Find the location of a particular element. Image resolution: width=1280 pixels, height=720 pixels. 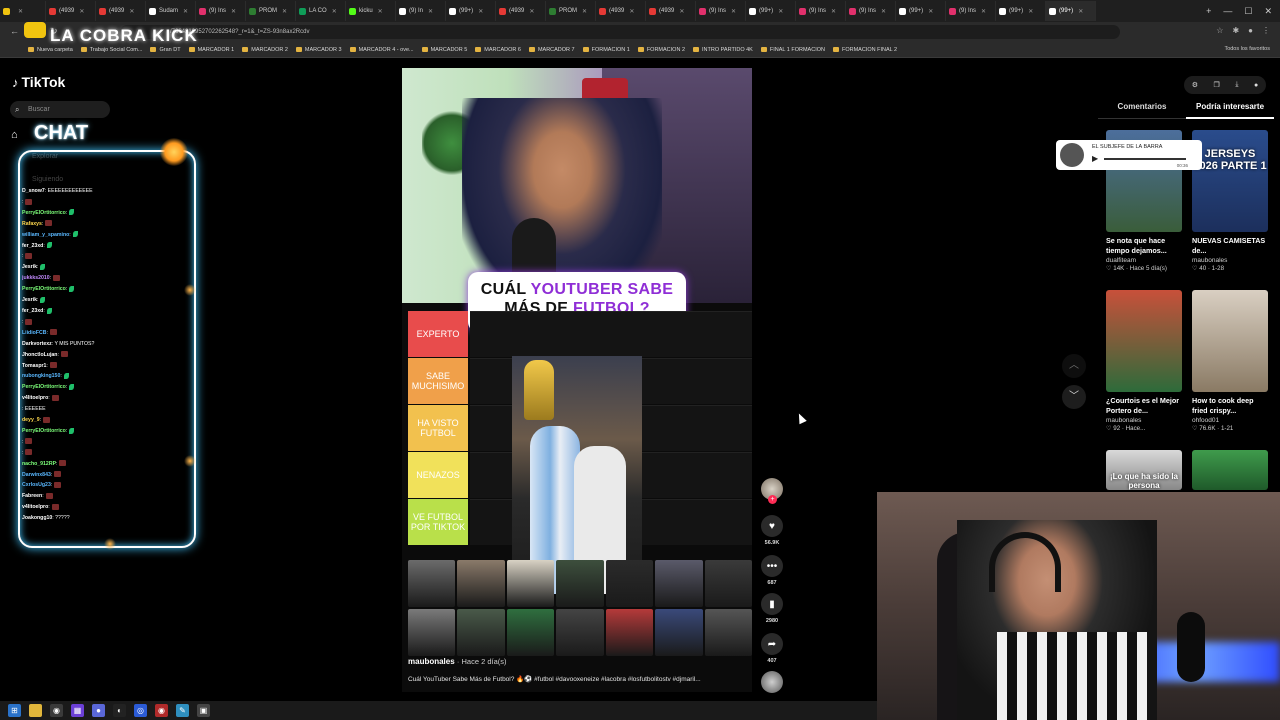

notes-icon: ✎ is located at coordinates (182, 710).